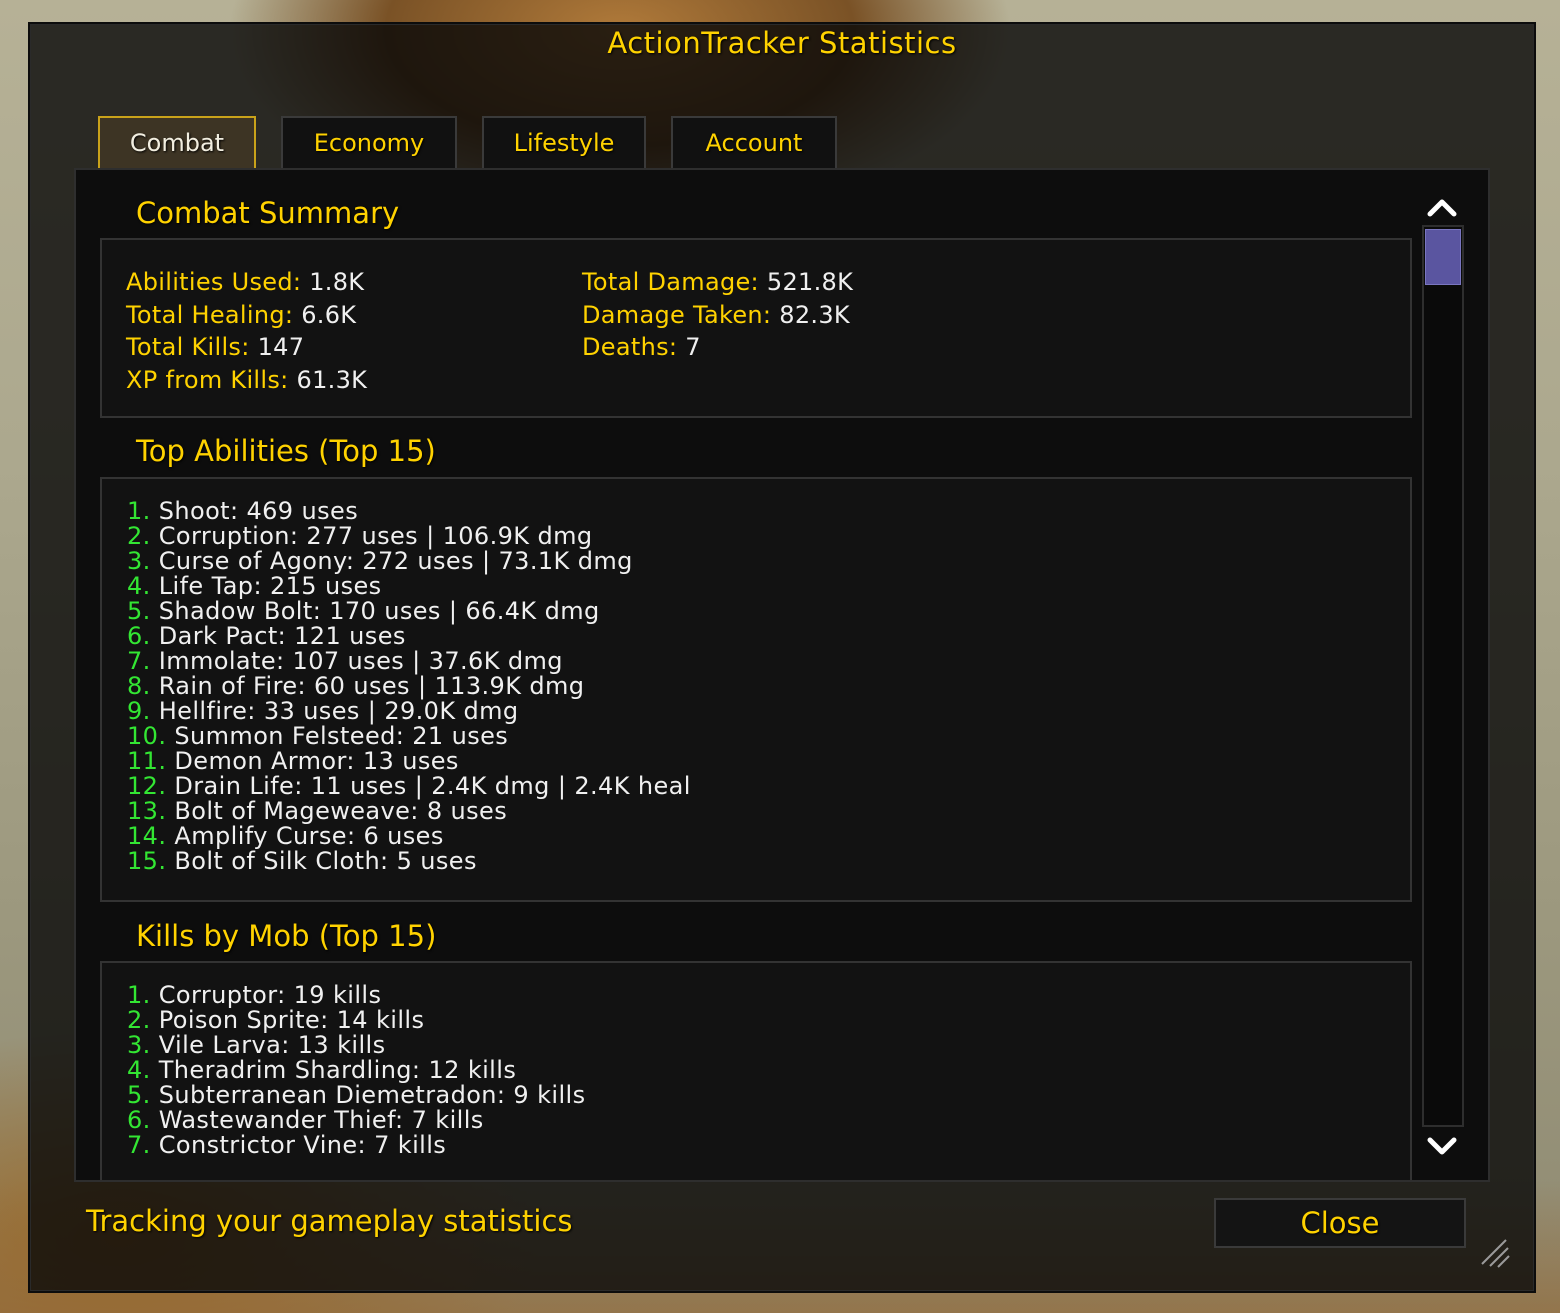 The image size is (1560, 1313). I want to click on scrollbar-thumb, so click(1443, 257).